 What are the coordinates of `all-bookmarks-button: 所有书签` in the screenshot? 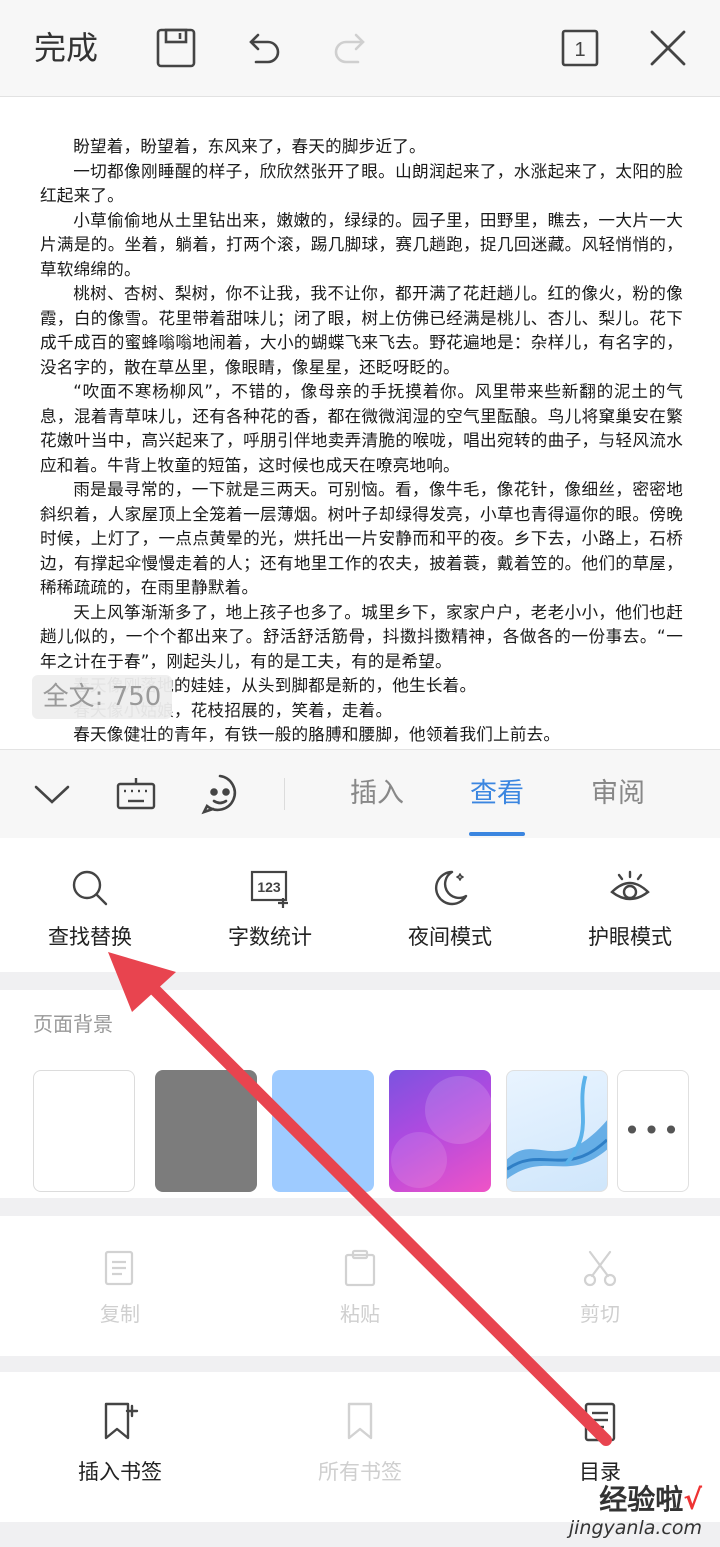 It's located at (360, 1429).